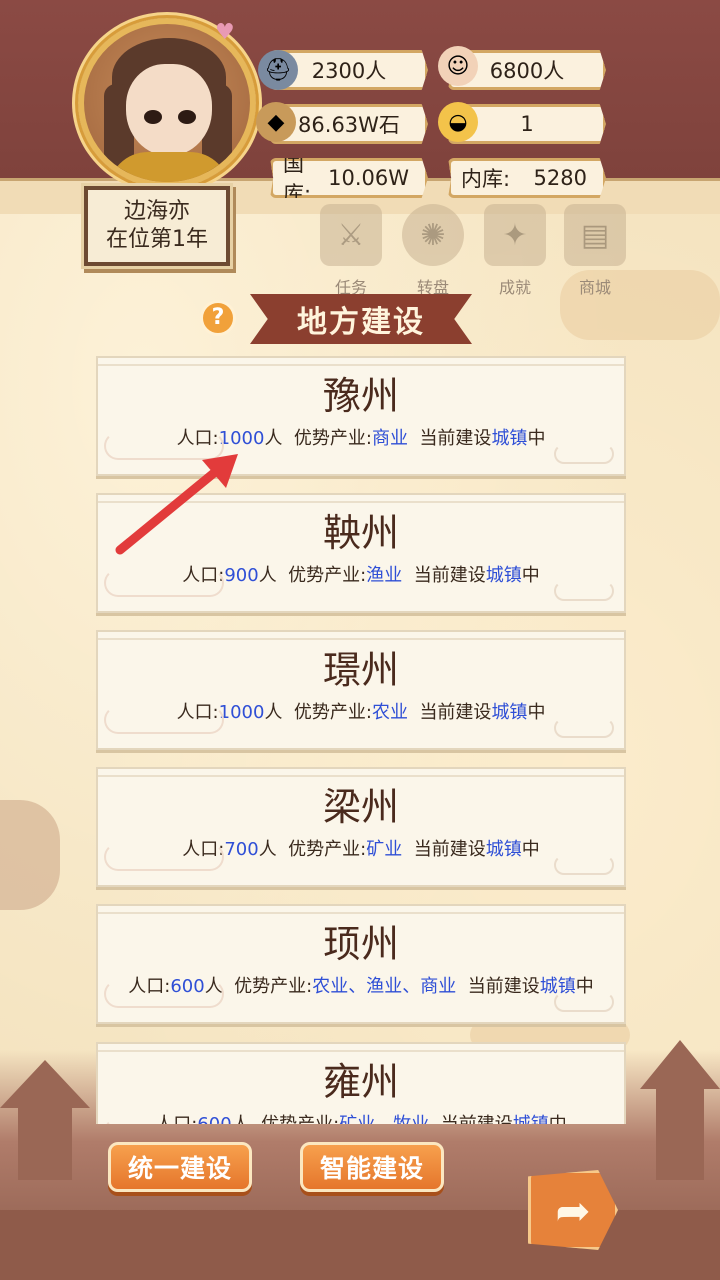 Image resolution: width=720 pixels, height=1280 pixels. I want to click on menu-shop: ▤ 商城, so click(595, 250).